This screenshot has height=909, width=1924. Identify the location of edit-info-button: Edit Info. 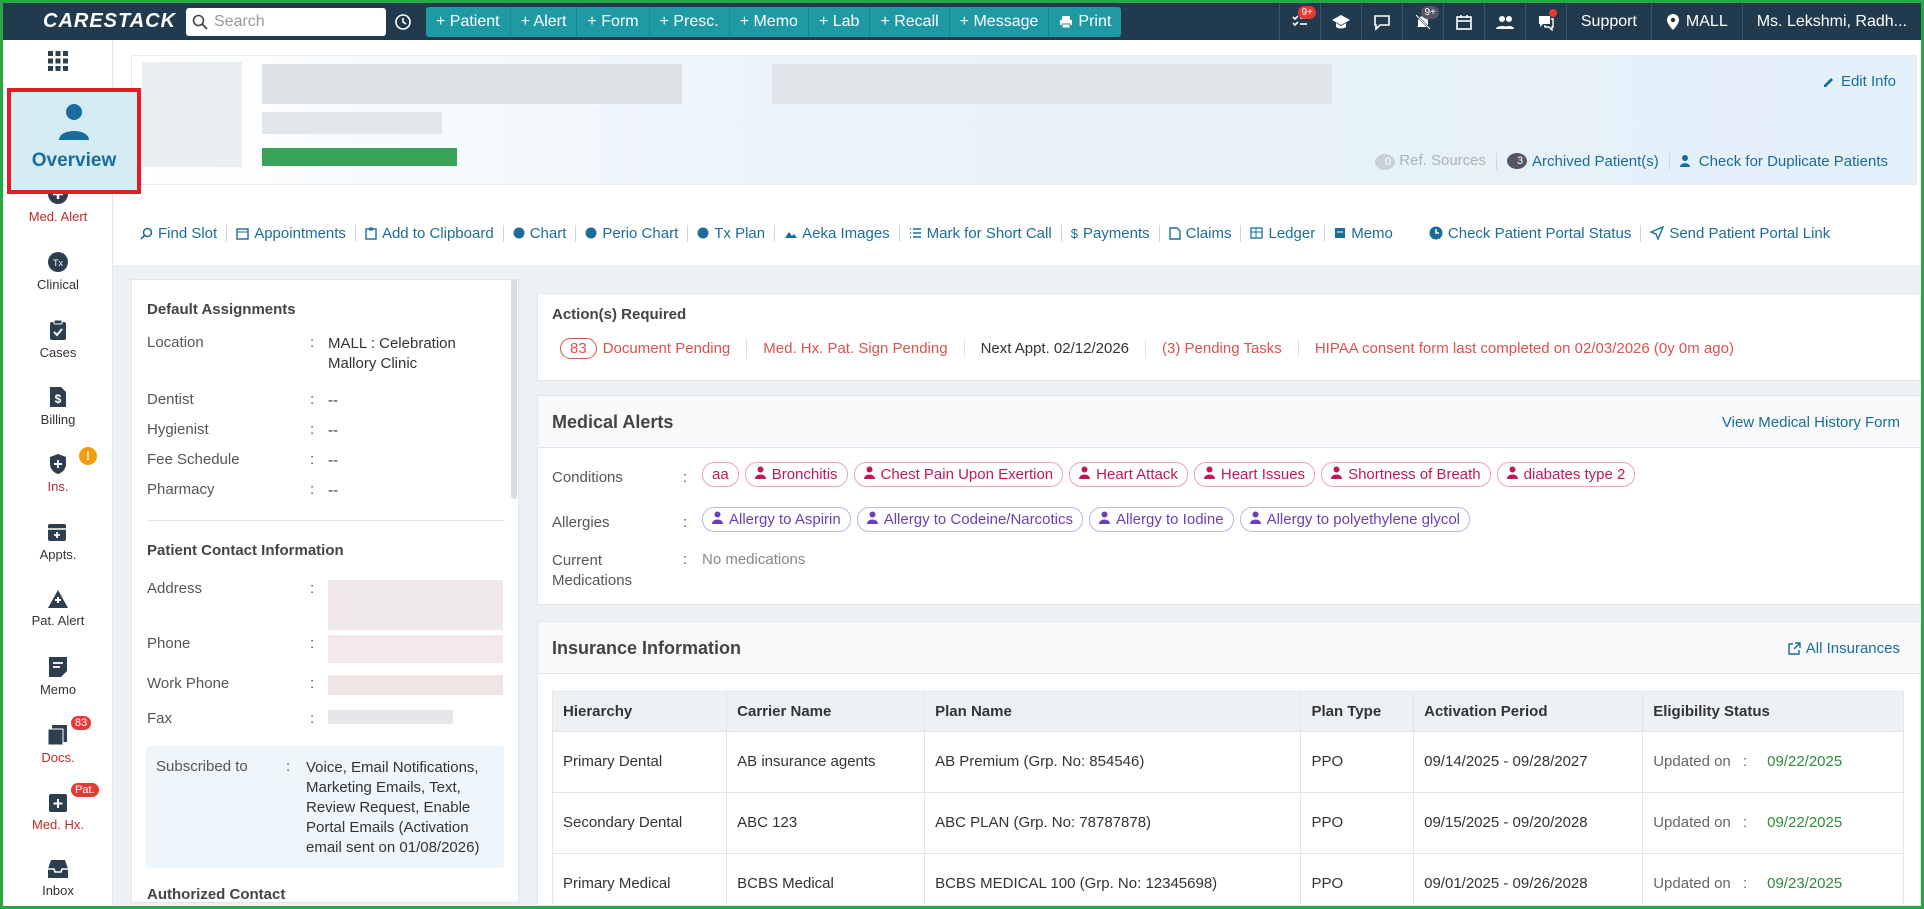
(1859, 81).